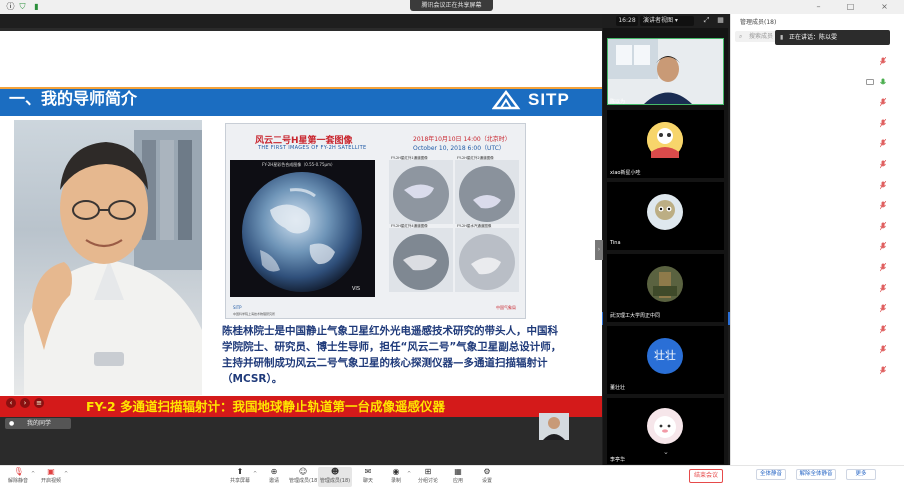  I want to click on close-icon: ×, so click(884, 6).